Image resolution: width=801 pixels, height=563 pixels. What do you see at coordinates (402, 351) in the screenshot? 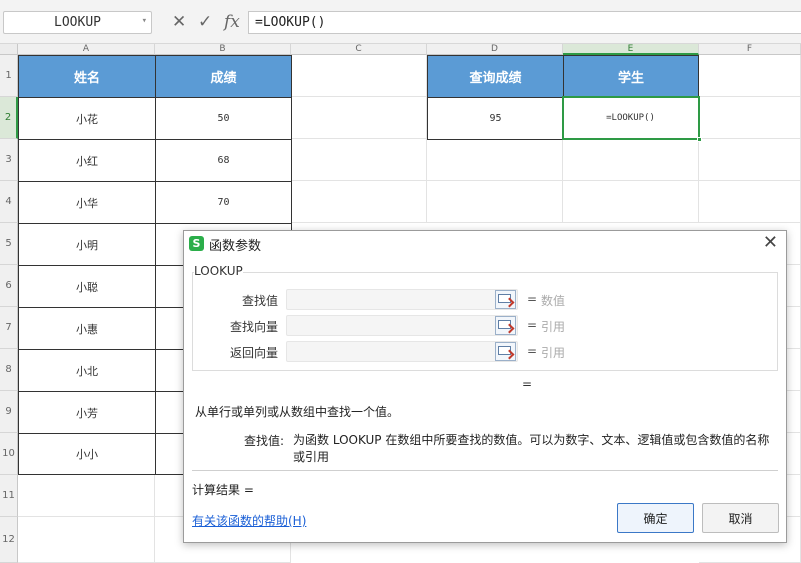
I see `result-vector-input` at bounding box center [402, 351].